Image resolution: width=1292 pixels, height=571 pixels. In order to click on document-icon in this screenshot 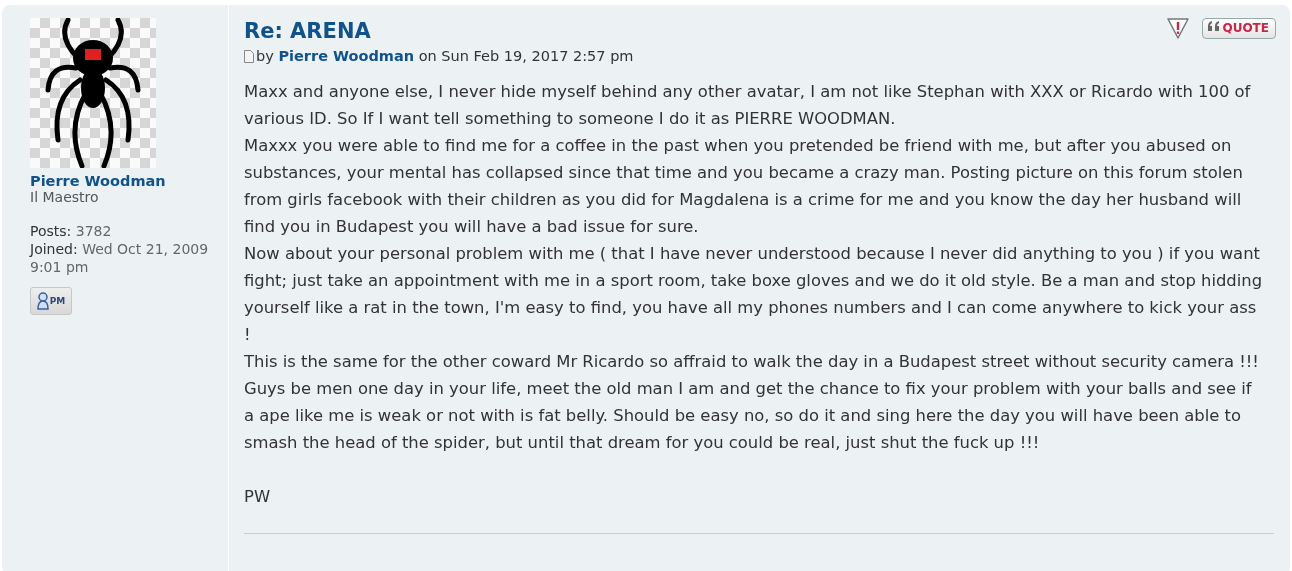, I will do `click(249, 56)`.